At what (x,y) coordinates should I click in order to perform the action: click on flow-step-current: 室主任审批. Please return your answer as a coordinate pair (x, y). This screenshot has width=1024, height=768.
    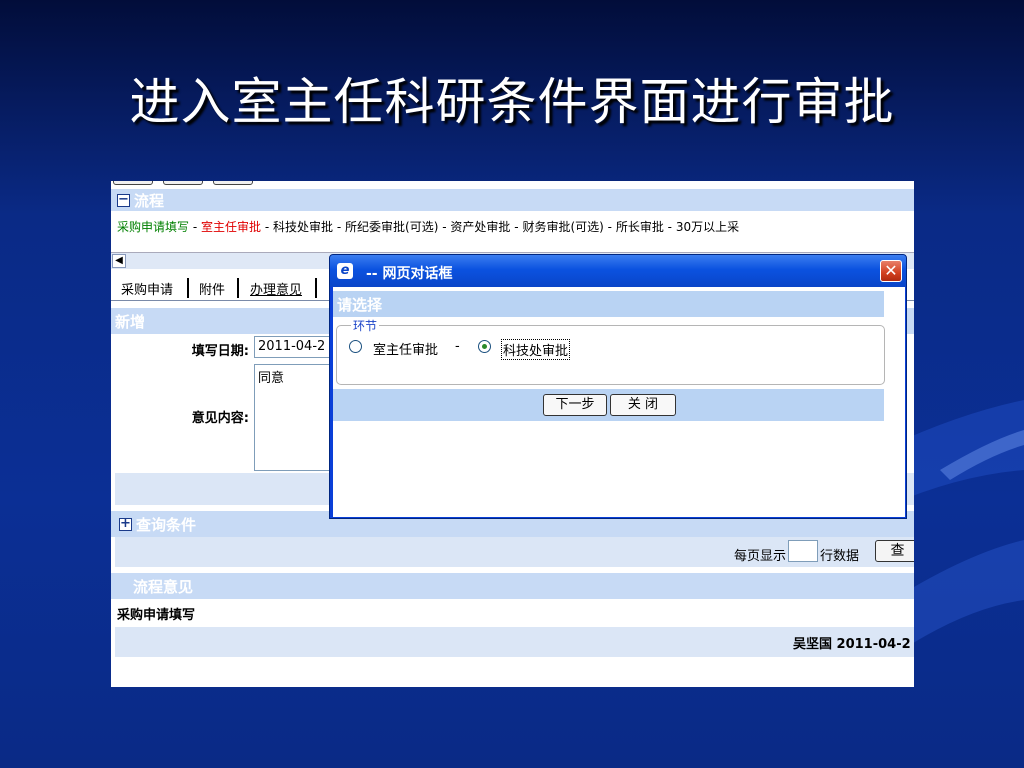
    Looking at the image, I should click on (231, 227).